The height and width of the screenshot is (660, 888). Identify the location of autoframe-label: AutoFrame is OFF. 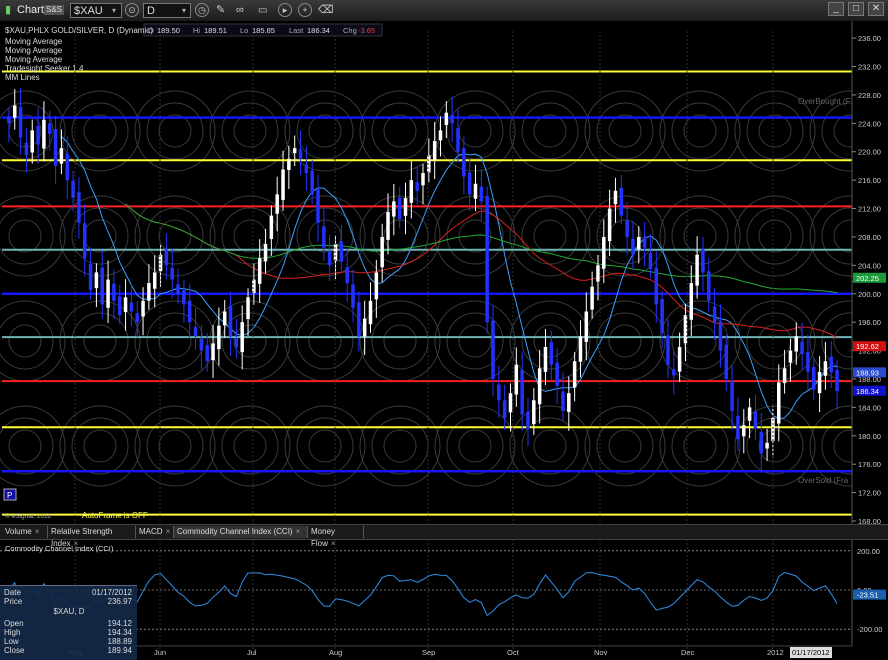
(115, 515).